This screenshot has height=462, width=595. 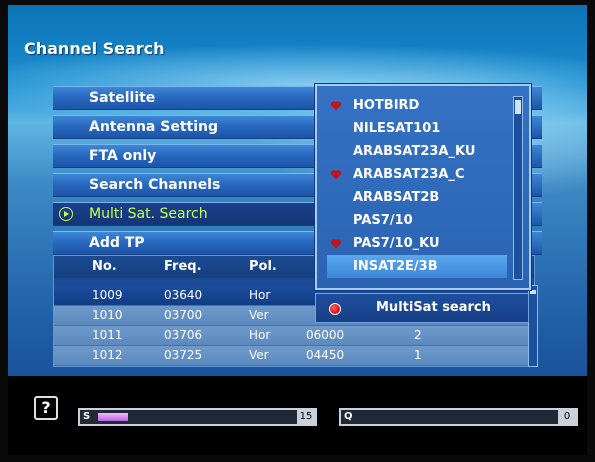 I want to click on satellite-list-item: PAS7/10, so click(x=417, y=220).